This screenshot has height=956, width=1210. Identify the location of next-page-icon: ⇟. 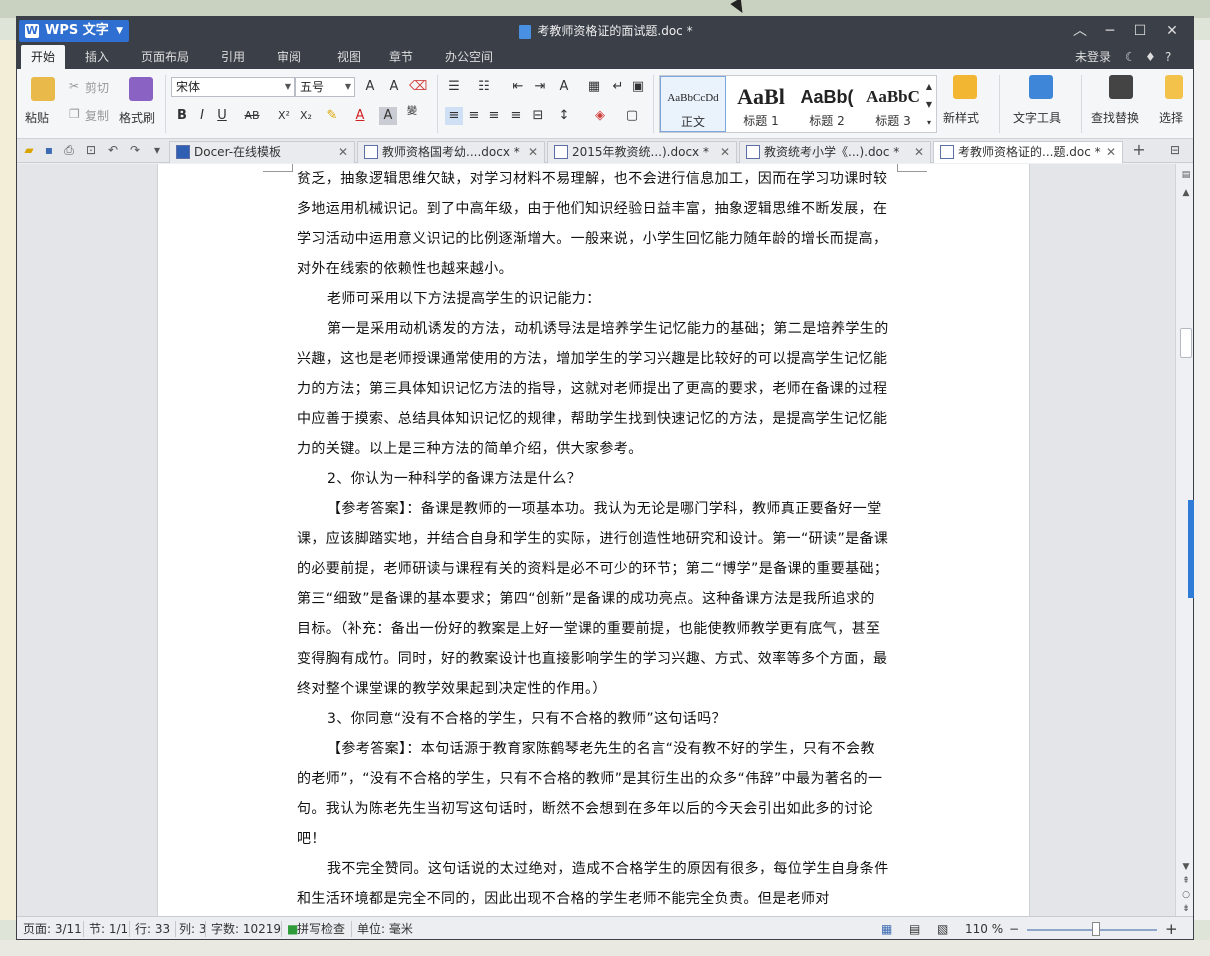
(1186, 909).